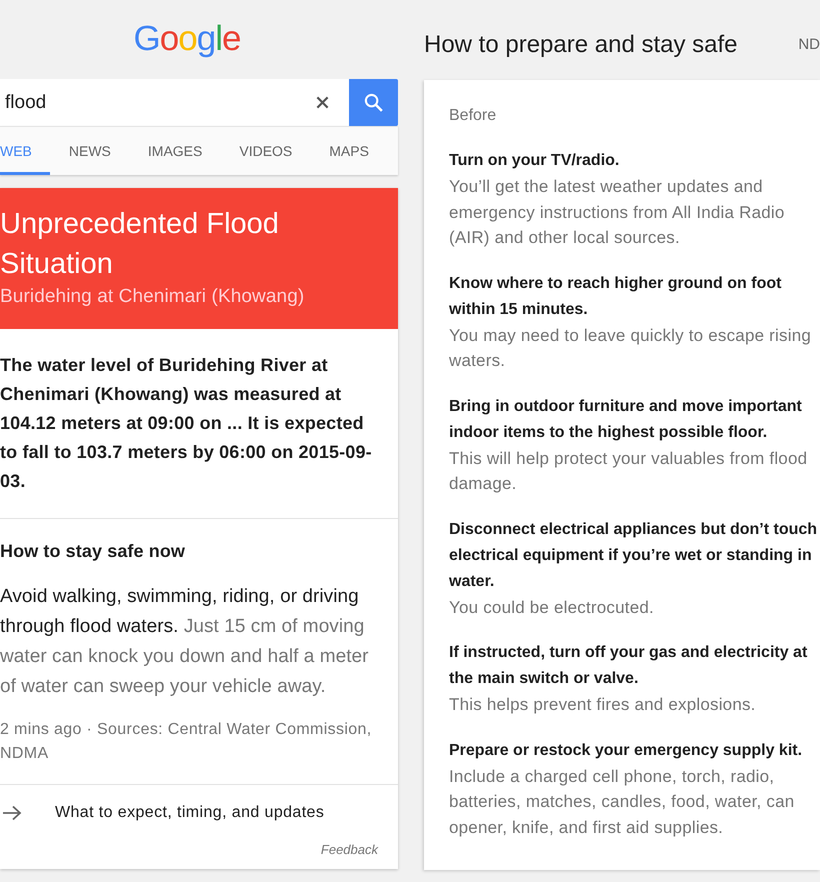  Describe the element at coordinates (25, 151) in the screenshot. I see `tab: WEB` at that location.